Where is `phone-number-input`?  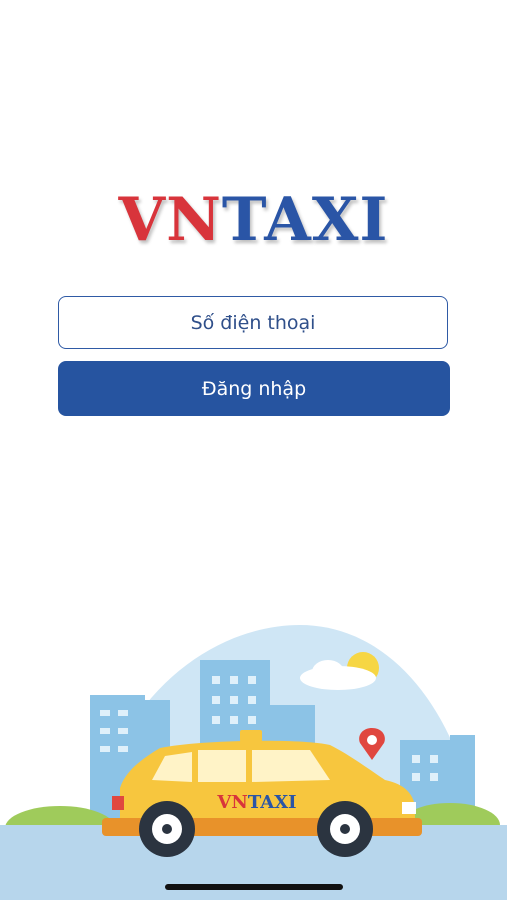 phone-number-input is located at coordinates (253, 322).